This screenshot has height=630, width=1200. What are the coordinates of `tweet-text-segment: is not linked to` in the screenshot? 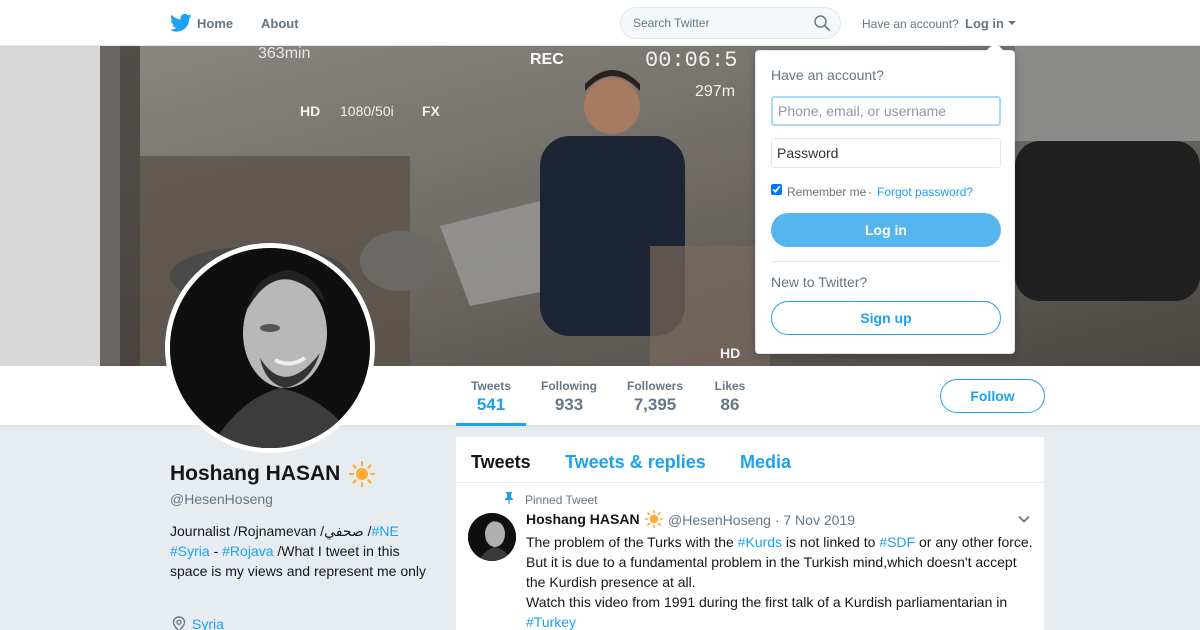 It's located at (831, 542).